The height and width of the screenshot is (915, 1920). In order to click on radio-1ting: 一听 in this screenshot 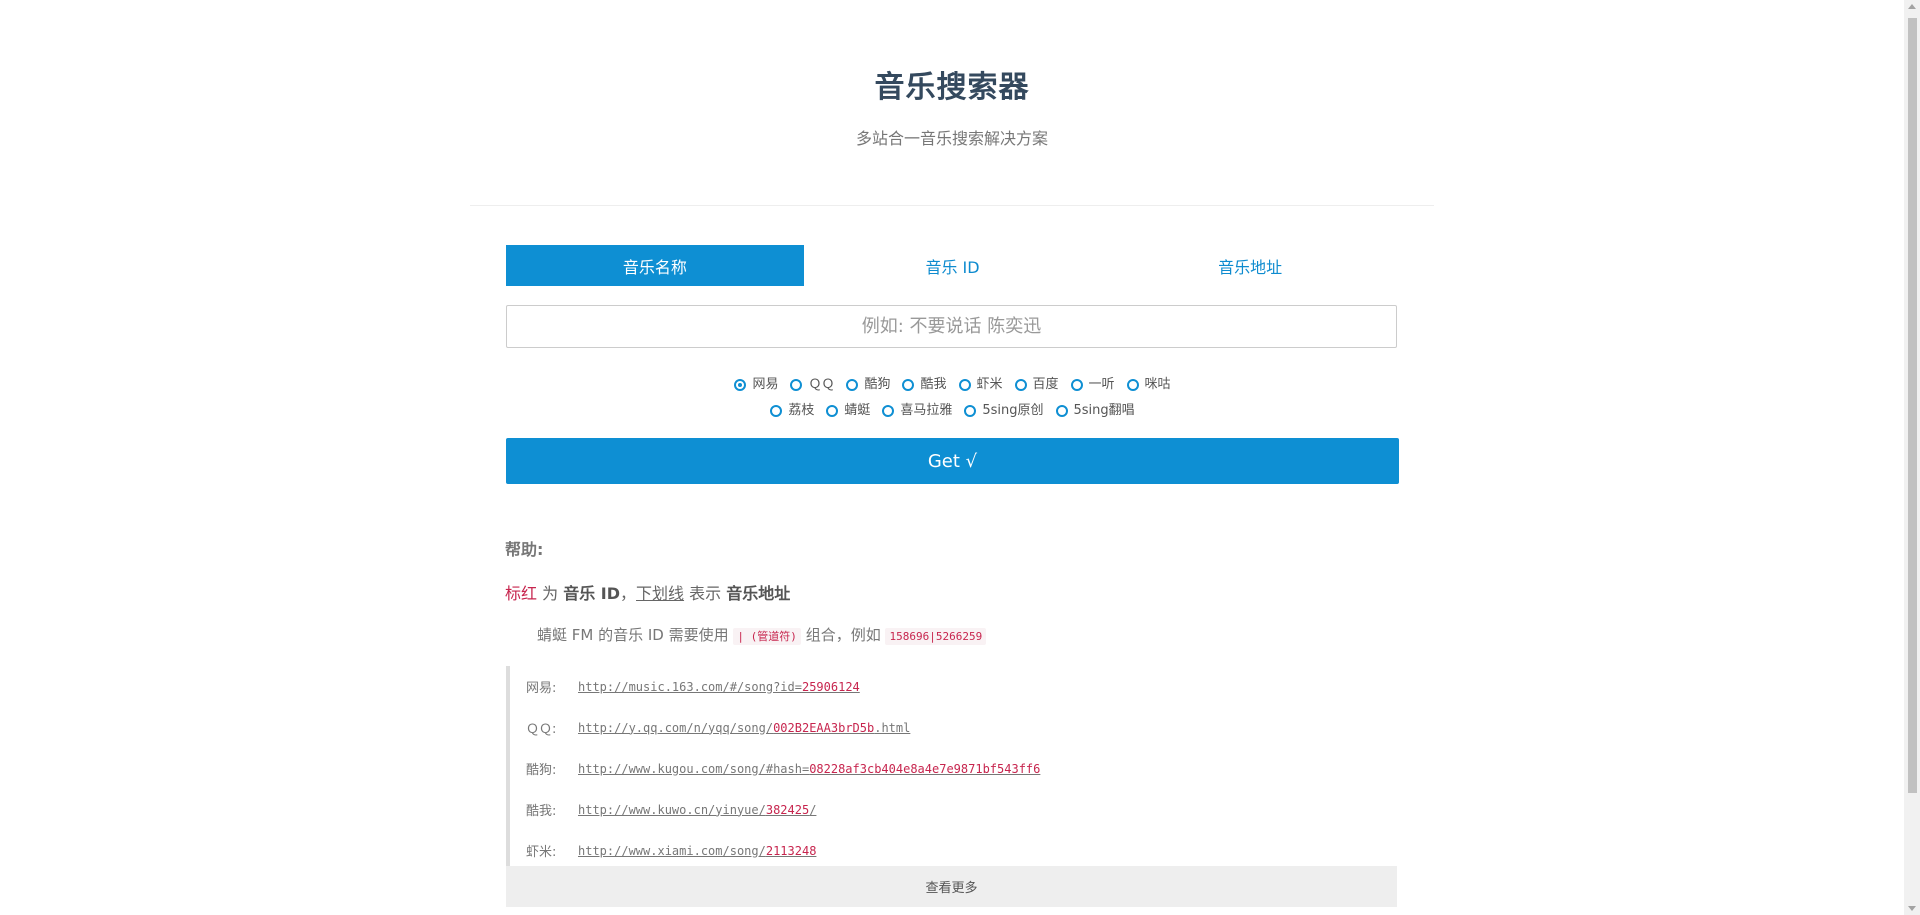, I will do `click(1092, 385)`.